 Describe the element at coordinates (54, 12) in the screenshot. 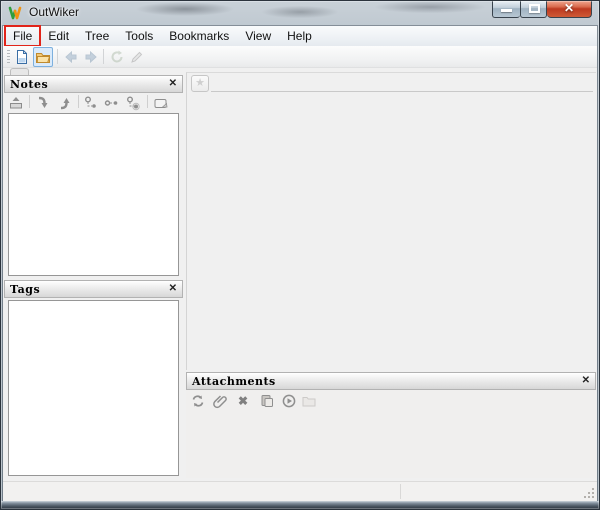

I see `window-title: OutWiker` at that location.